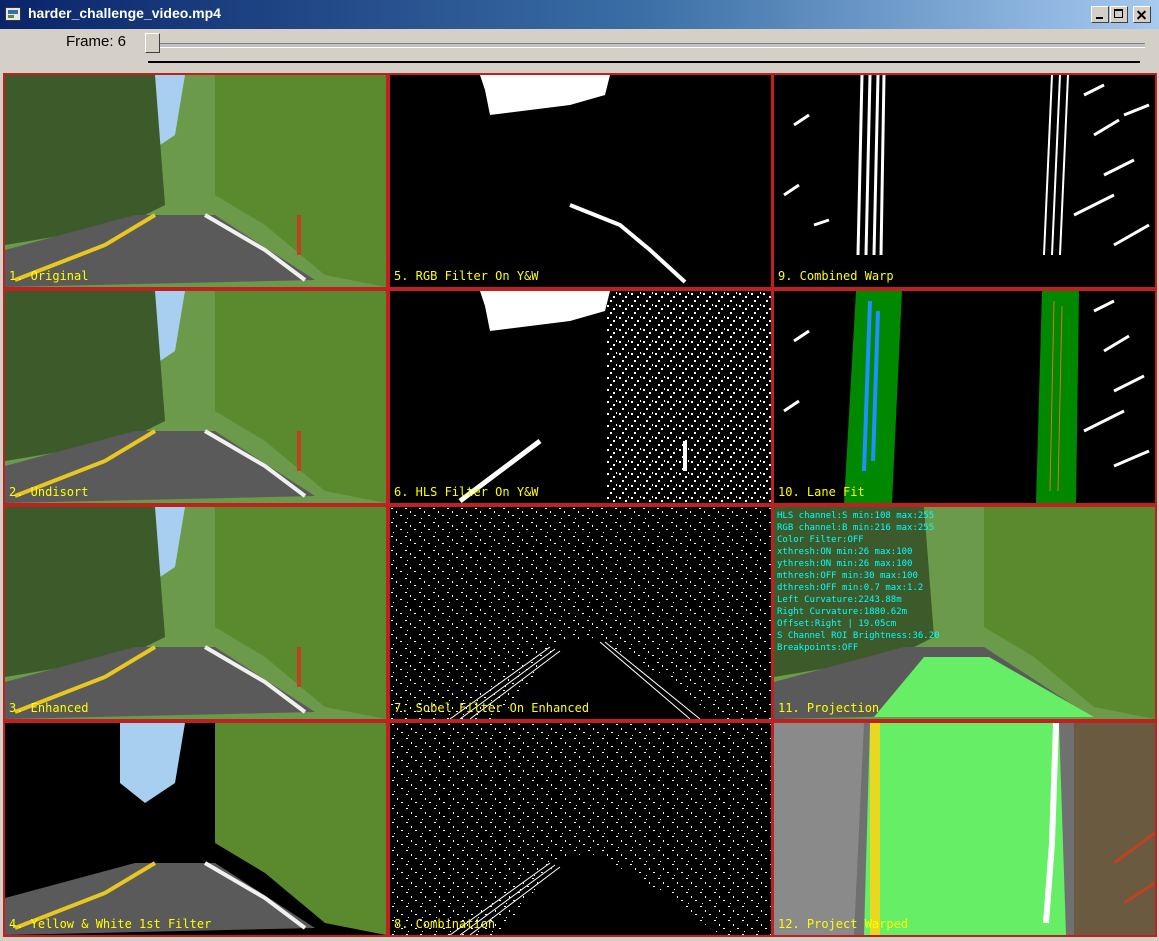 The image size is (1159, 941). What do you see at coordinates (466, 492) in the screenshot?
I see `panel-label: 6. HLS Filter On Y&W` at bounding box center [466, 492].